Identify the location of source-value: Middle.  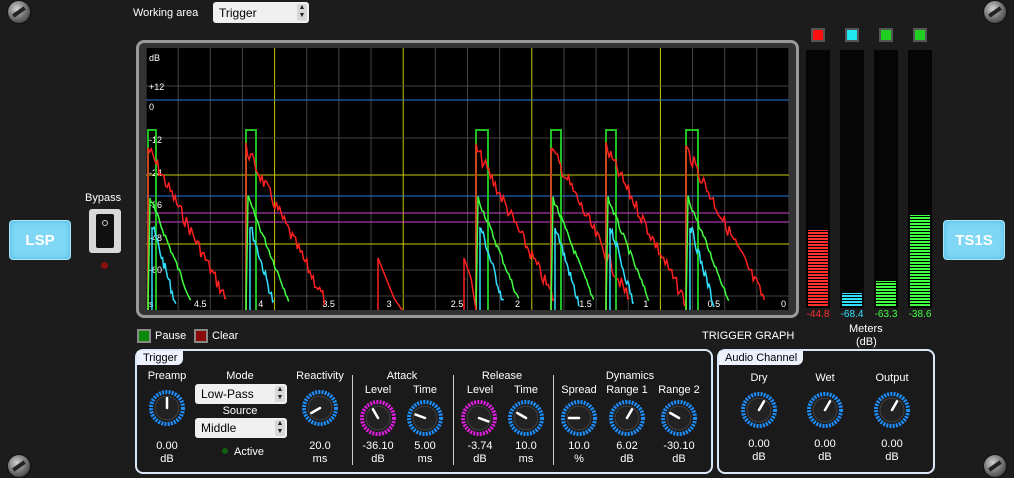
(219, 428).